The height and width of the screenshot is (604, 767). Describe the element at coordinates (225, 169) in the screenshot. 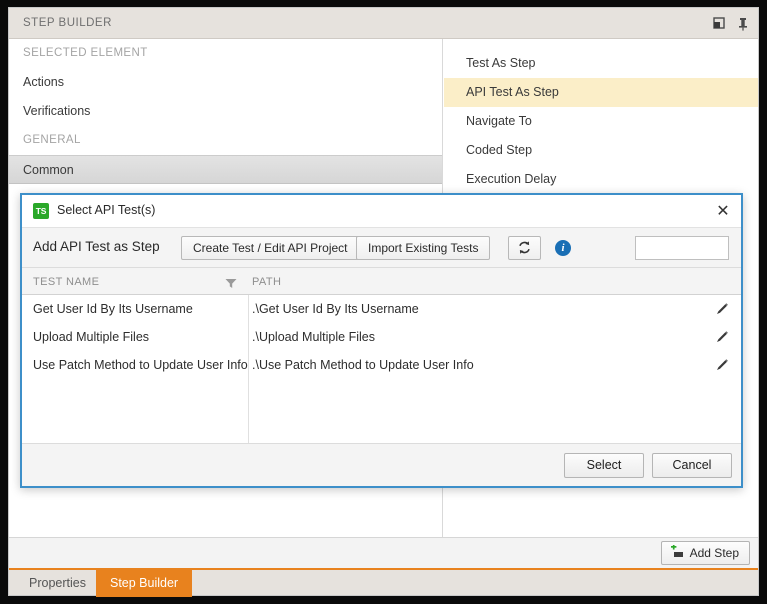

I see `sidebar-item-common: Common` at that location.